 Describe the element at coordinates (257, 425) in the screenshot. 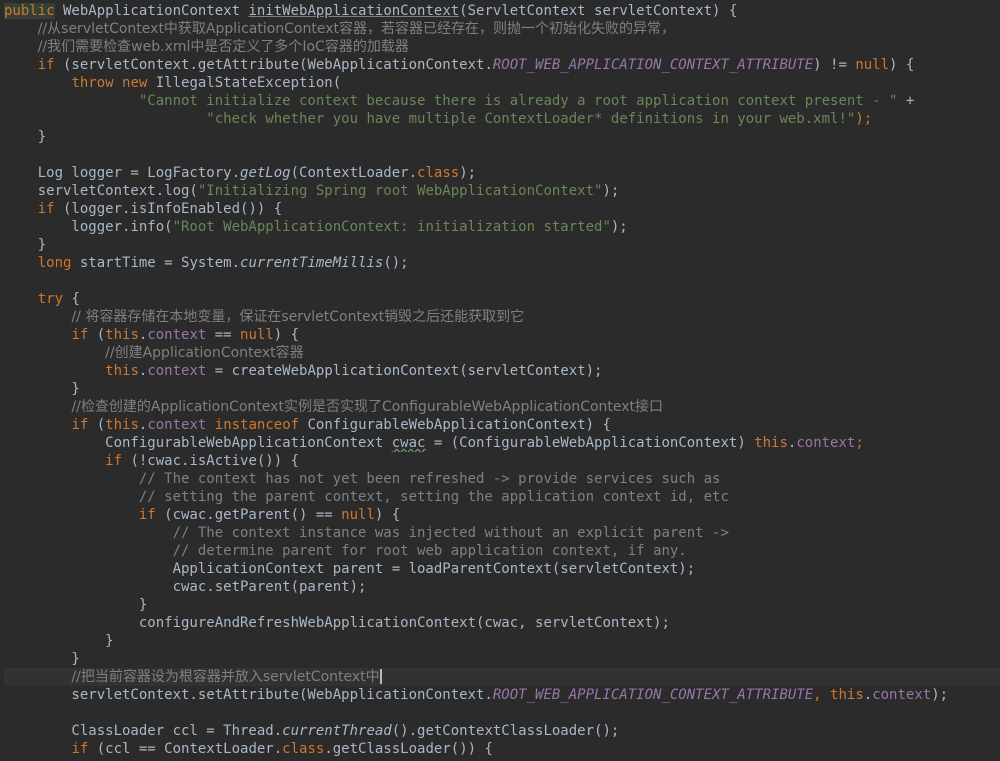

I see `code-keyword: instanceof` at that location.